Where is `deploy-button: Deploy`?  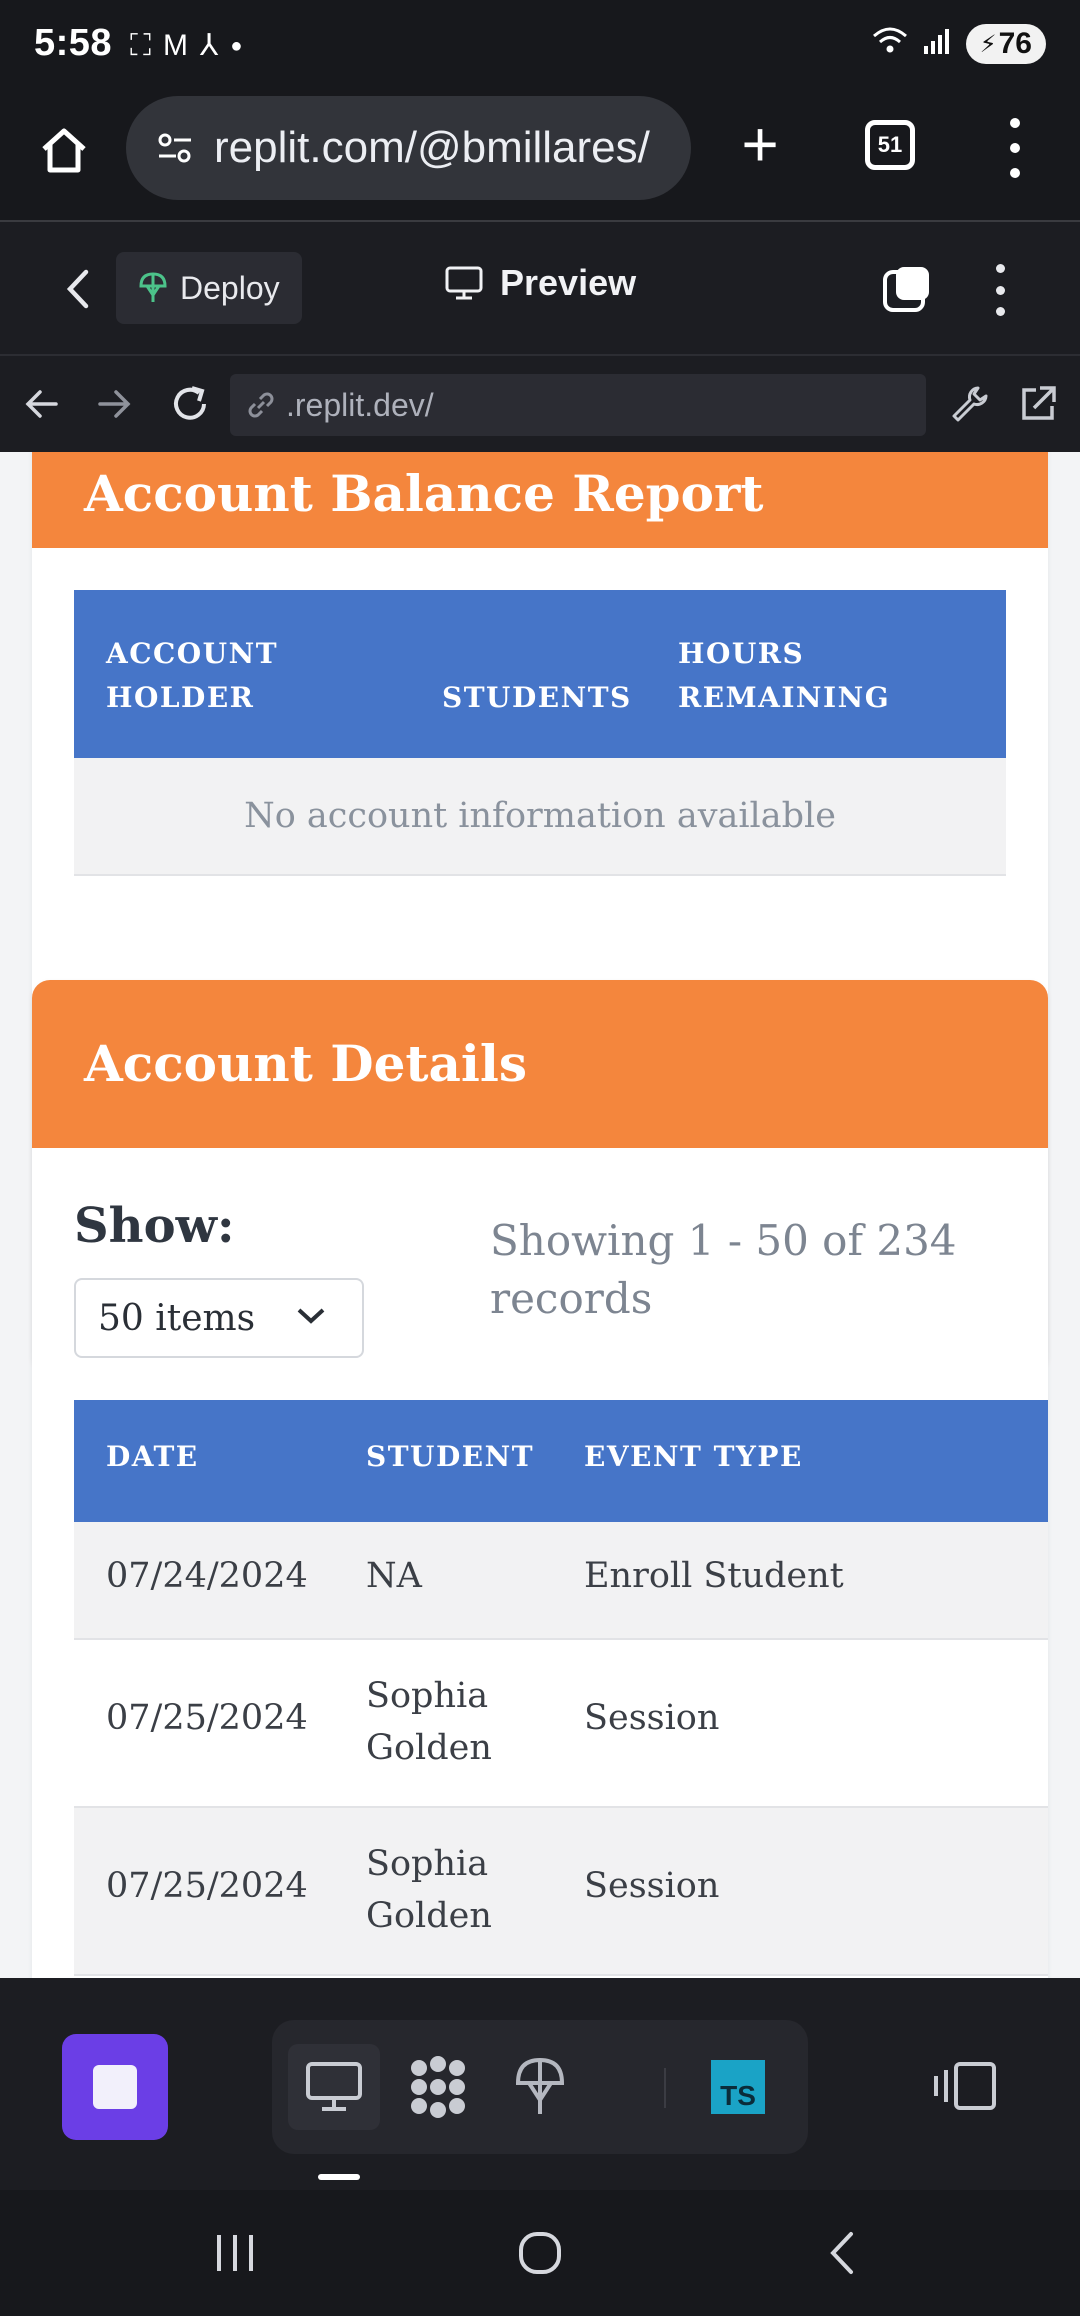
deploy-button: Deploy is located at coordinates (209, 288).